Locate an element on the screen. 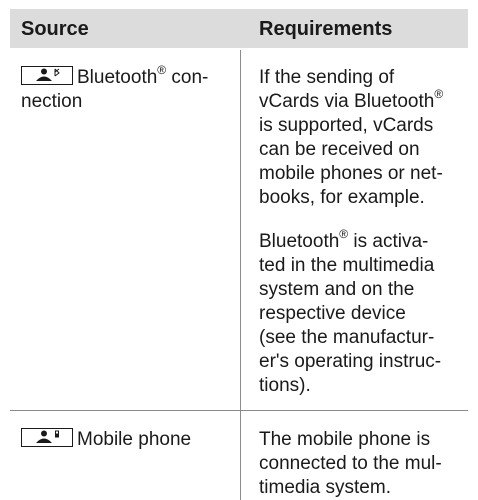 This screenshot has width=478, height=500. table-header: Source Requirements is located at coordinates (239, 28).